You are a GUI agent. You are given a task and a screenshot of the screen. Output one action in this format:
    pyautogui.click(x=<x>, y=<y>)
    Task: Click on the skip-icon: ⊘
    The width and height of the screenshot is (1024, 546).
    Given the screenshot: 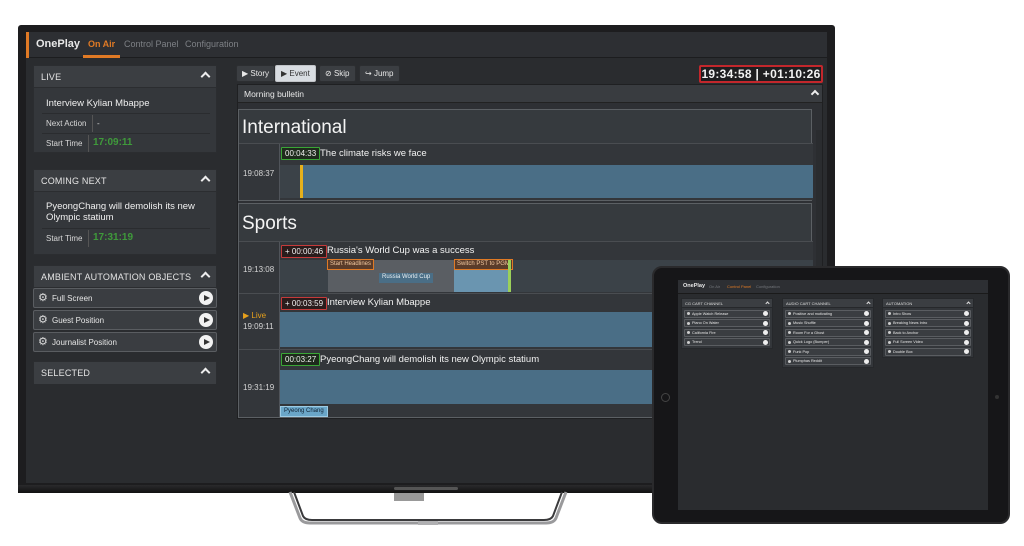 What is the action you would take?
    pyautogui.click(x=329, y=73)
    